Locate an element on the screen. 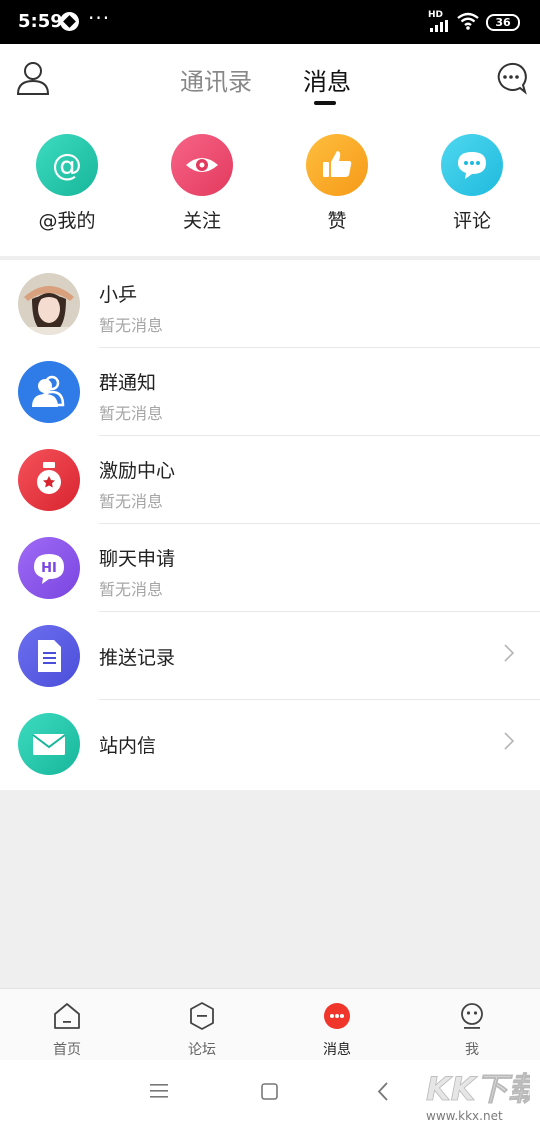 The width and height of the screenshot is (540, 1124). nav-label-forum: 论坛 is located at coordinates (202, 1050).